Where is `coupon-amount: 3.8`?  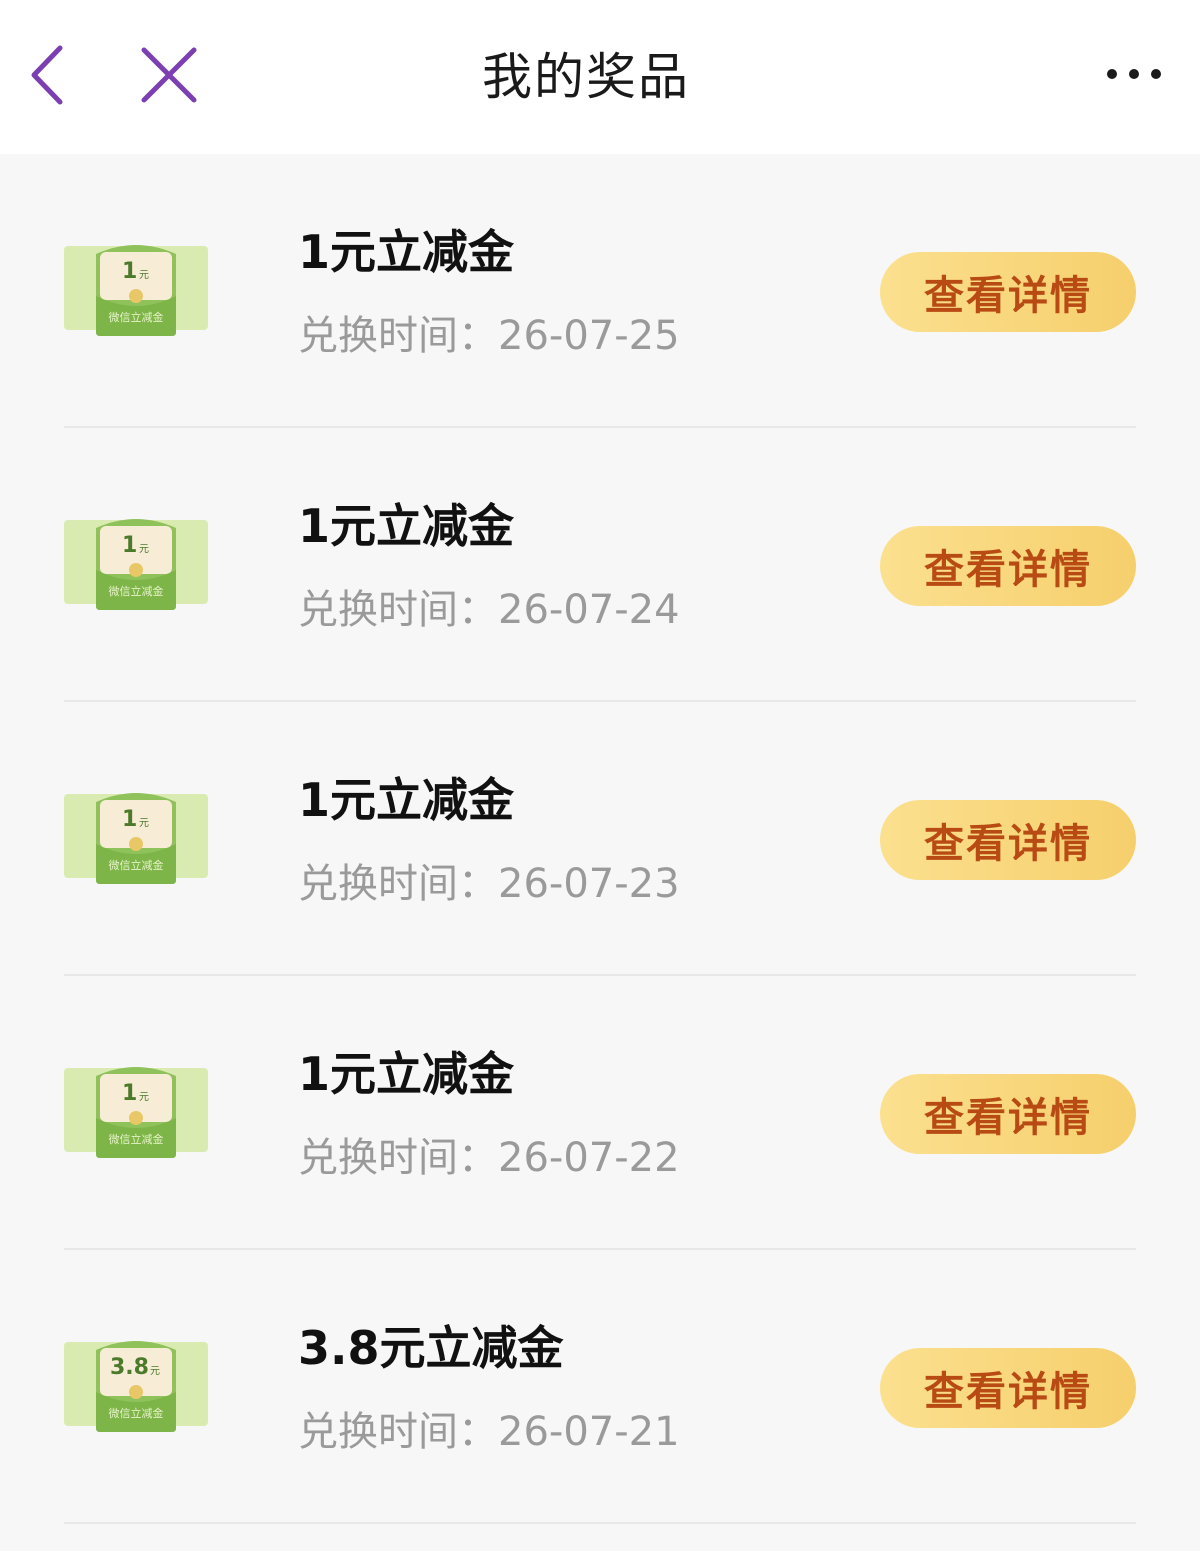
coupon-amount: 3.8 is located at coordinates (129, 1367).